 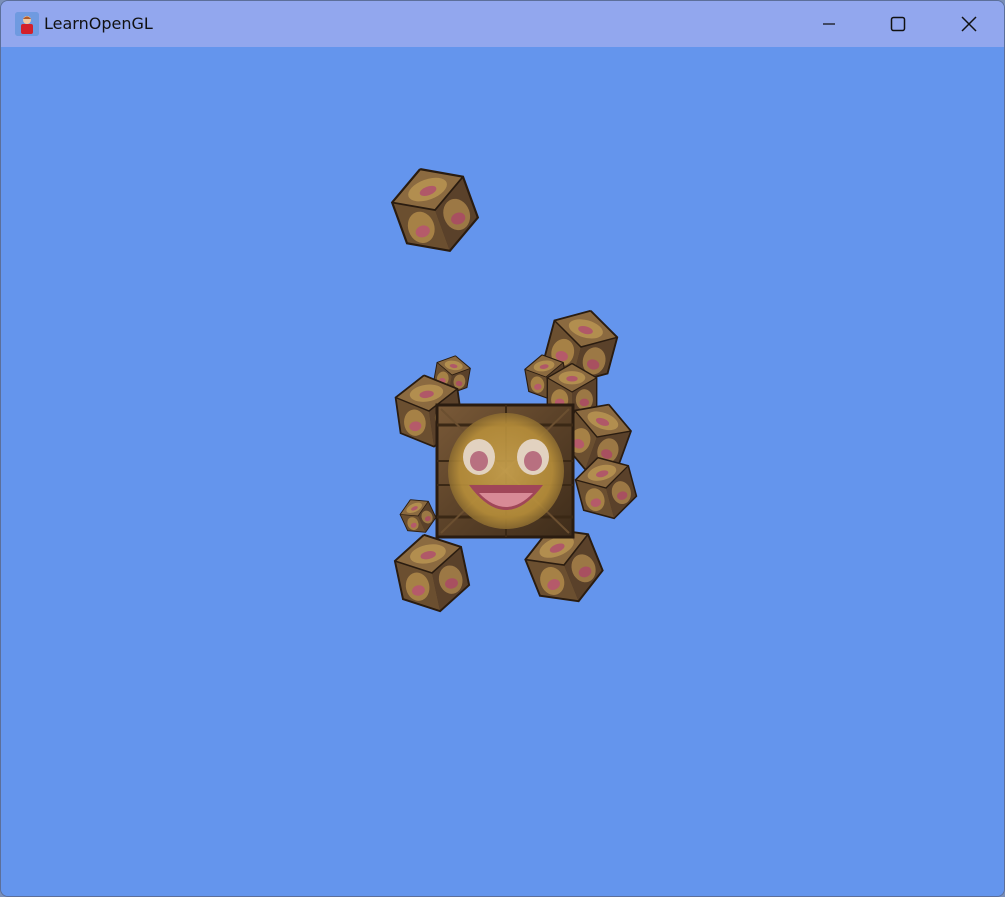 I want to click on front-crate, so click(x=505, y=471).